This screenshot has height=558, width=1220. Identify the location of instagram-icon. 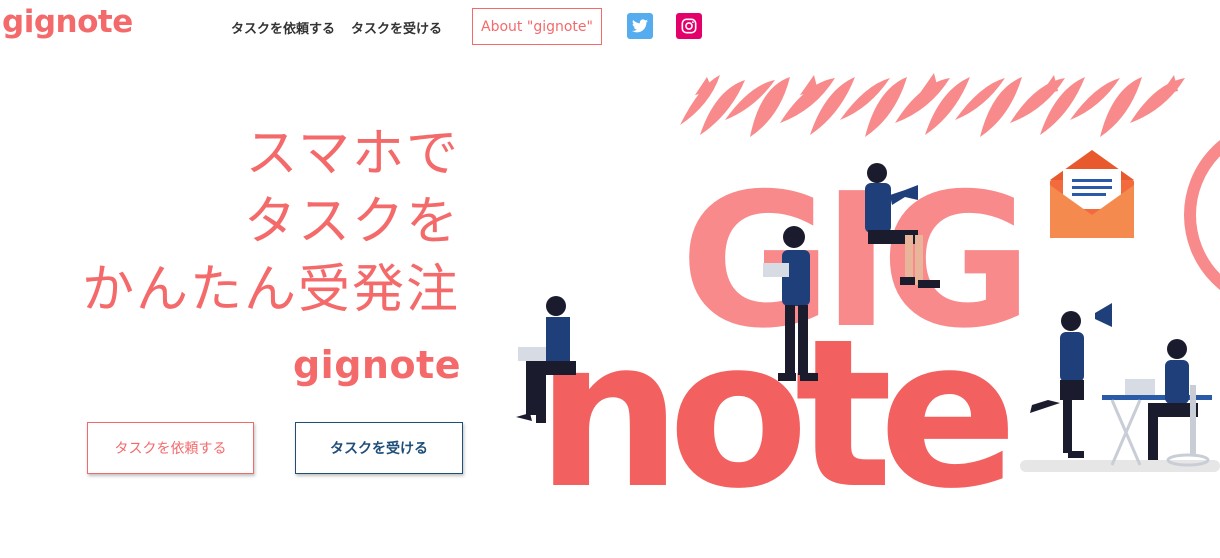
(689, 26).